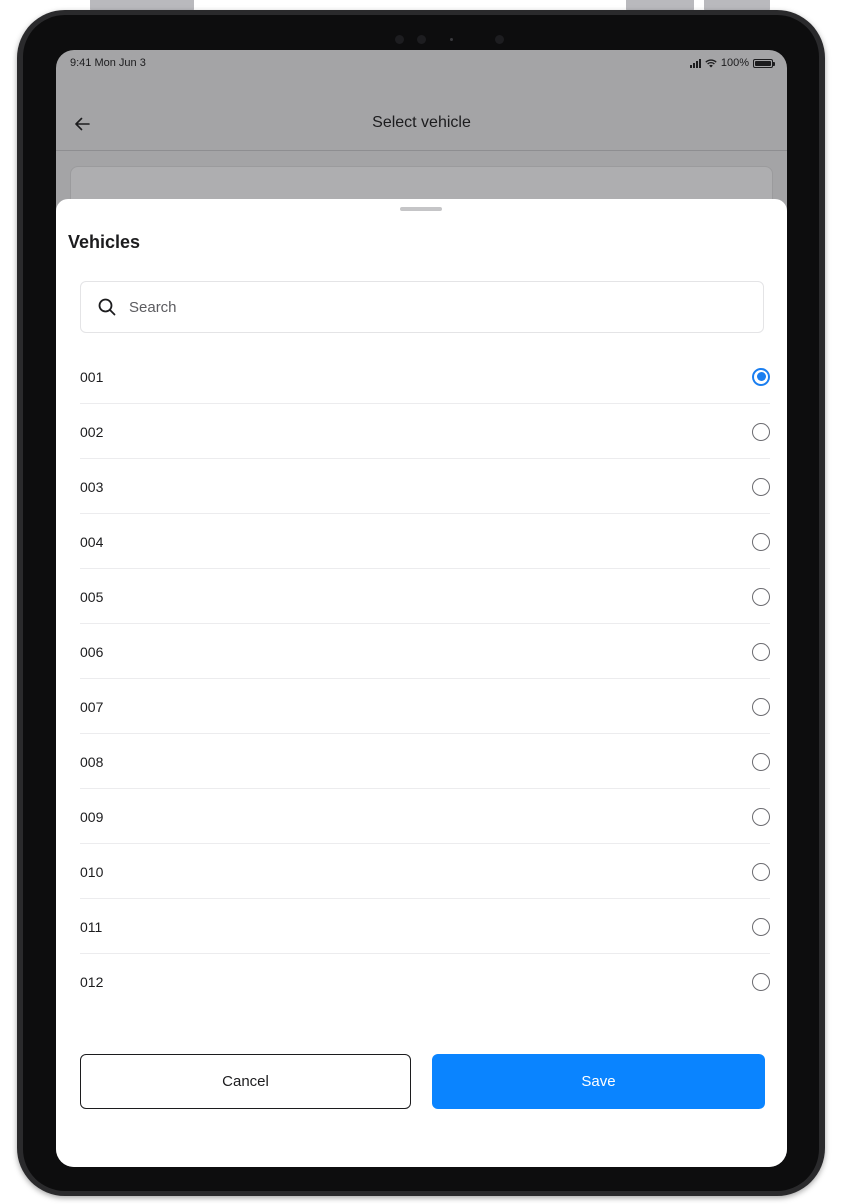 Image resolution: width=841 pixels, height=1204 pixels. Describe the element at coordinates (711, 62) in the screenshot. I see `wifi-icon` at that location.